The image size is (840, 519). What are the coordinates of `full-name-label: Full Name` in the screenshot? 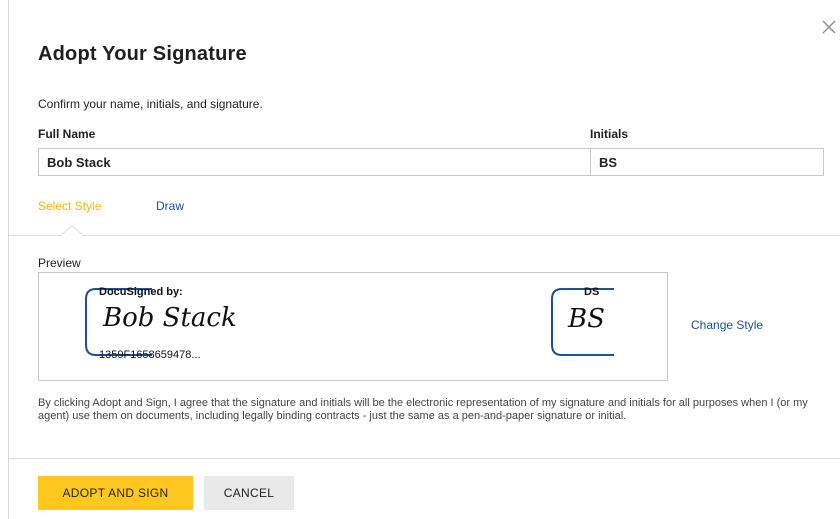 It's located at (67, 134).